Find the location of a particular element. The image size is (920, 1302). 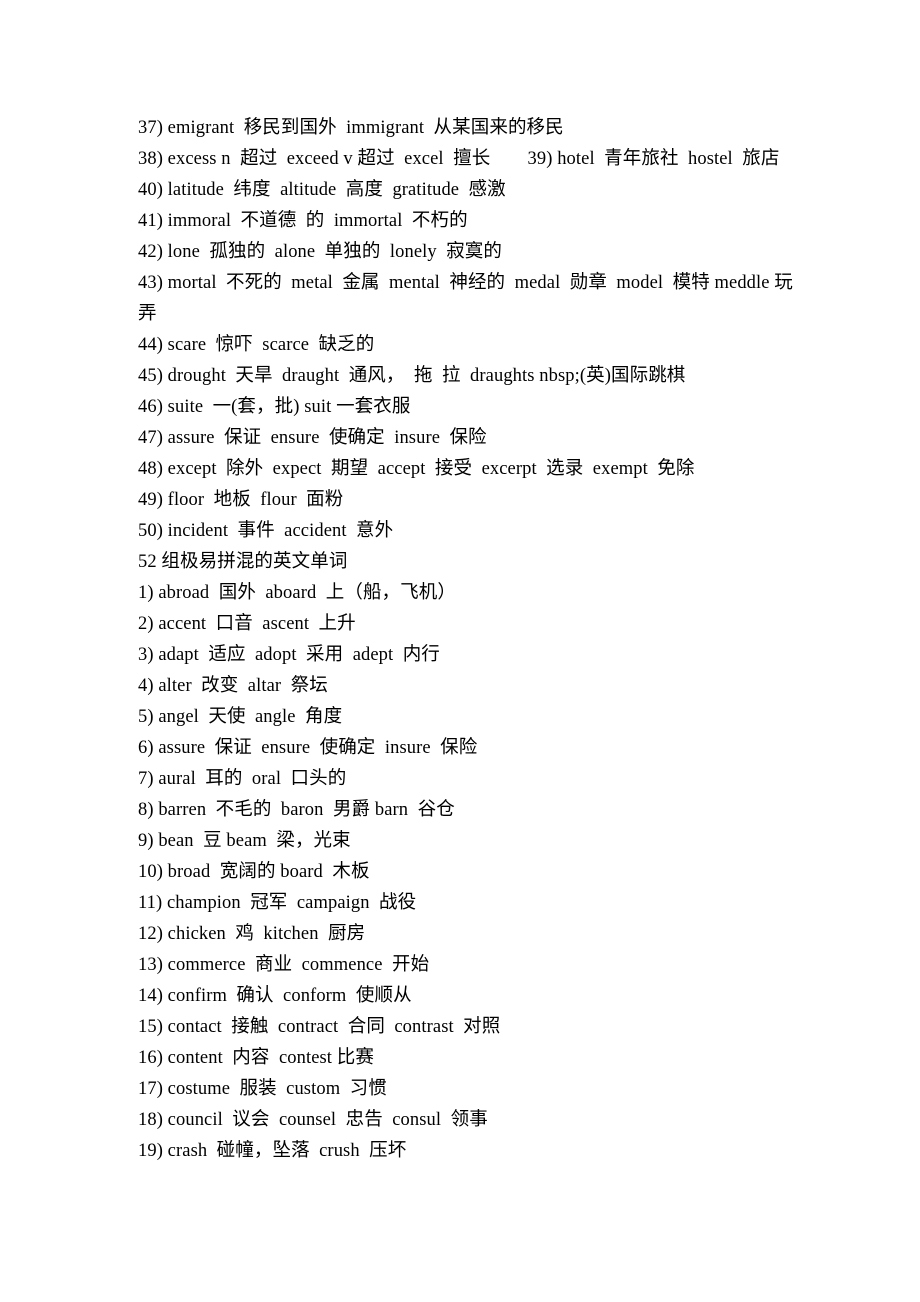

vocab-entry: 13) commerce 商业 commence 开始 is located at coordinates (284, 965).